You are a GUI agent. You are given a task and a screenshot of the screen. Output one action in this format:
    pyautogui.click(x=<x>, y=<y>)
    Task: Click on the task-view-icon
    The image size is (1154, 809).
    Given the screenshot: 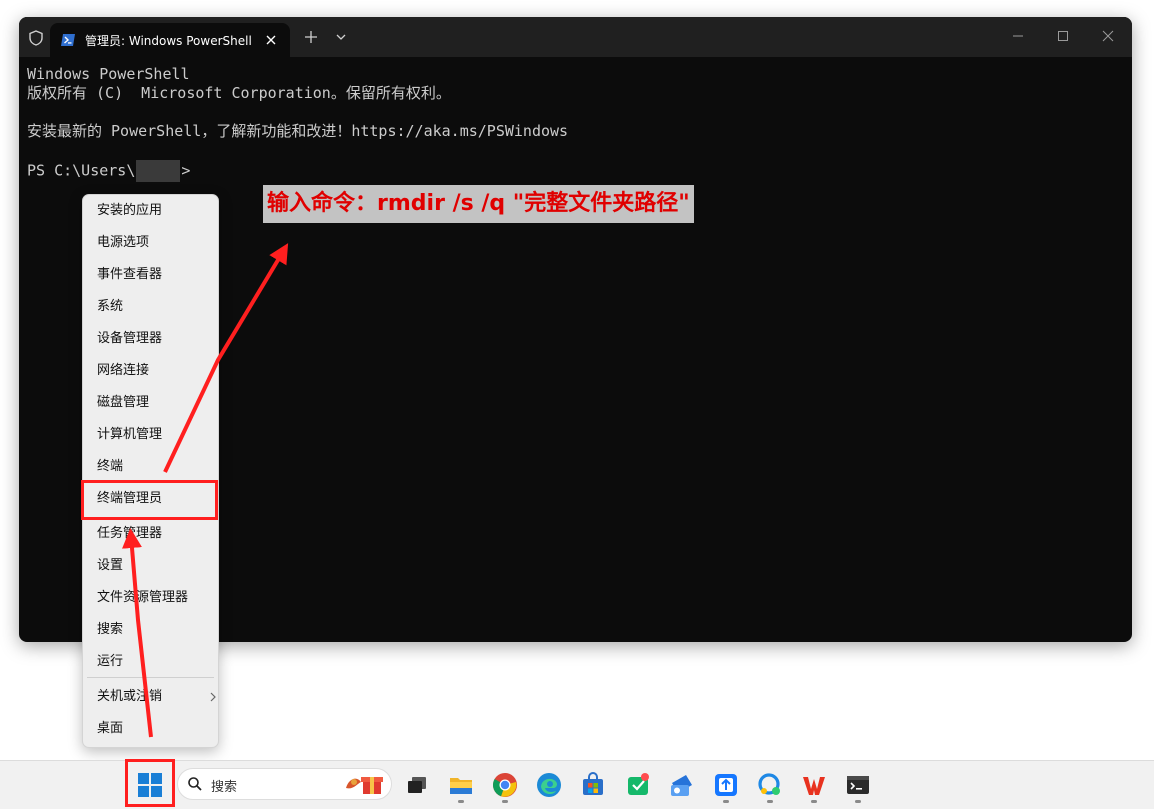 What is the action you would take?
    pyautogui.click(x=417, y=785)
    